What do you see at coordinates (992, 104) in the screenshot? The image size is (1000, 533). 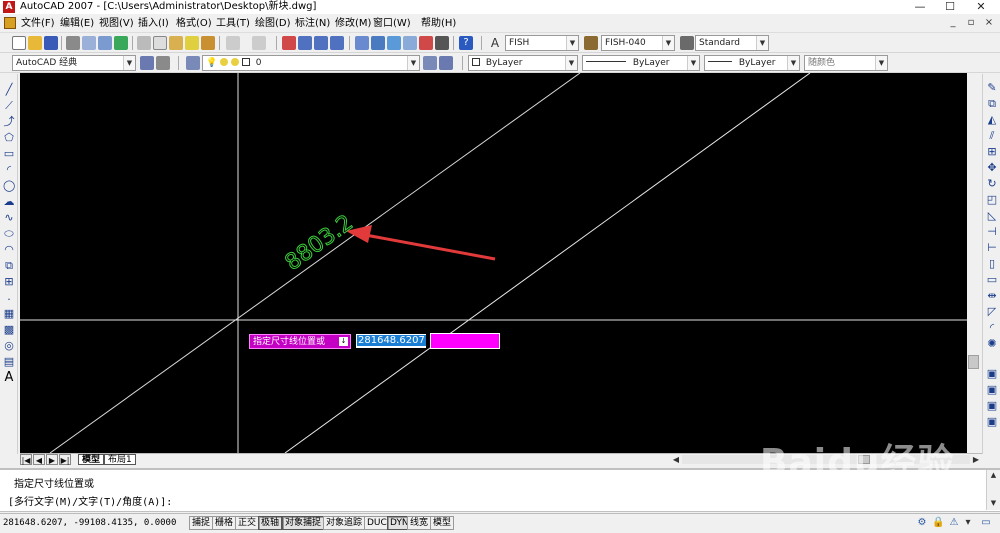 I see `copy-object-icon: ⧉` at bounding box center [992, 104].